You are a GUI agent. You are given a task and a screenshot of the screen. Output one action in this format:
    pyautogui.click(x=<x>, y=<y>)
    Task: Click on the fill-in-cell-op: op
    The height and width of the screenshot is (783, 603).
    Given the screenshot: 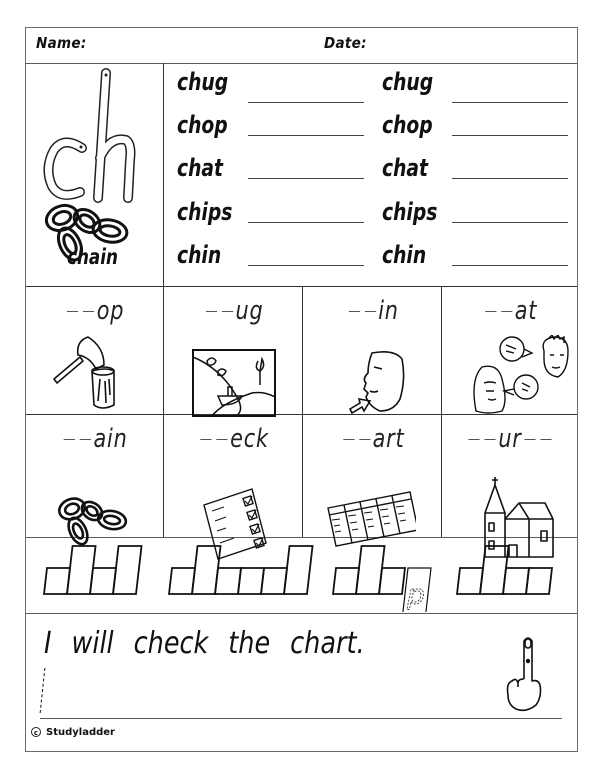 What is the action you would take?
    pyautogui.click(x=95, y=311)
    